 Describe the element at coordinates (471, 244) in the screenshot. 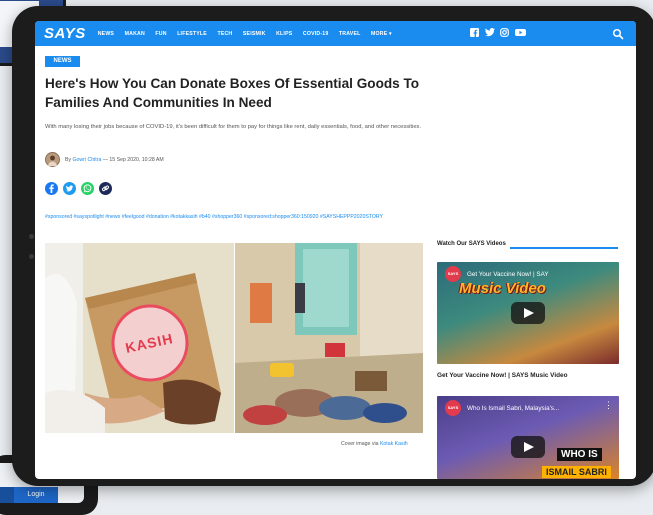

I see `sidebar-heading: Watch Our SAYS Videos` at that location.